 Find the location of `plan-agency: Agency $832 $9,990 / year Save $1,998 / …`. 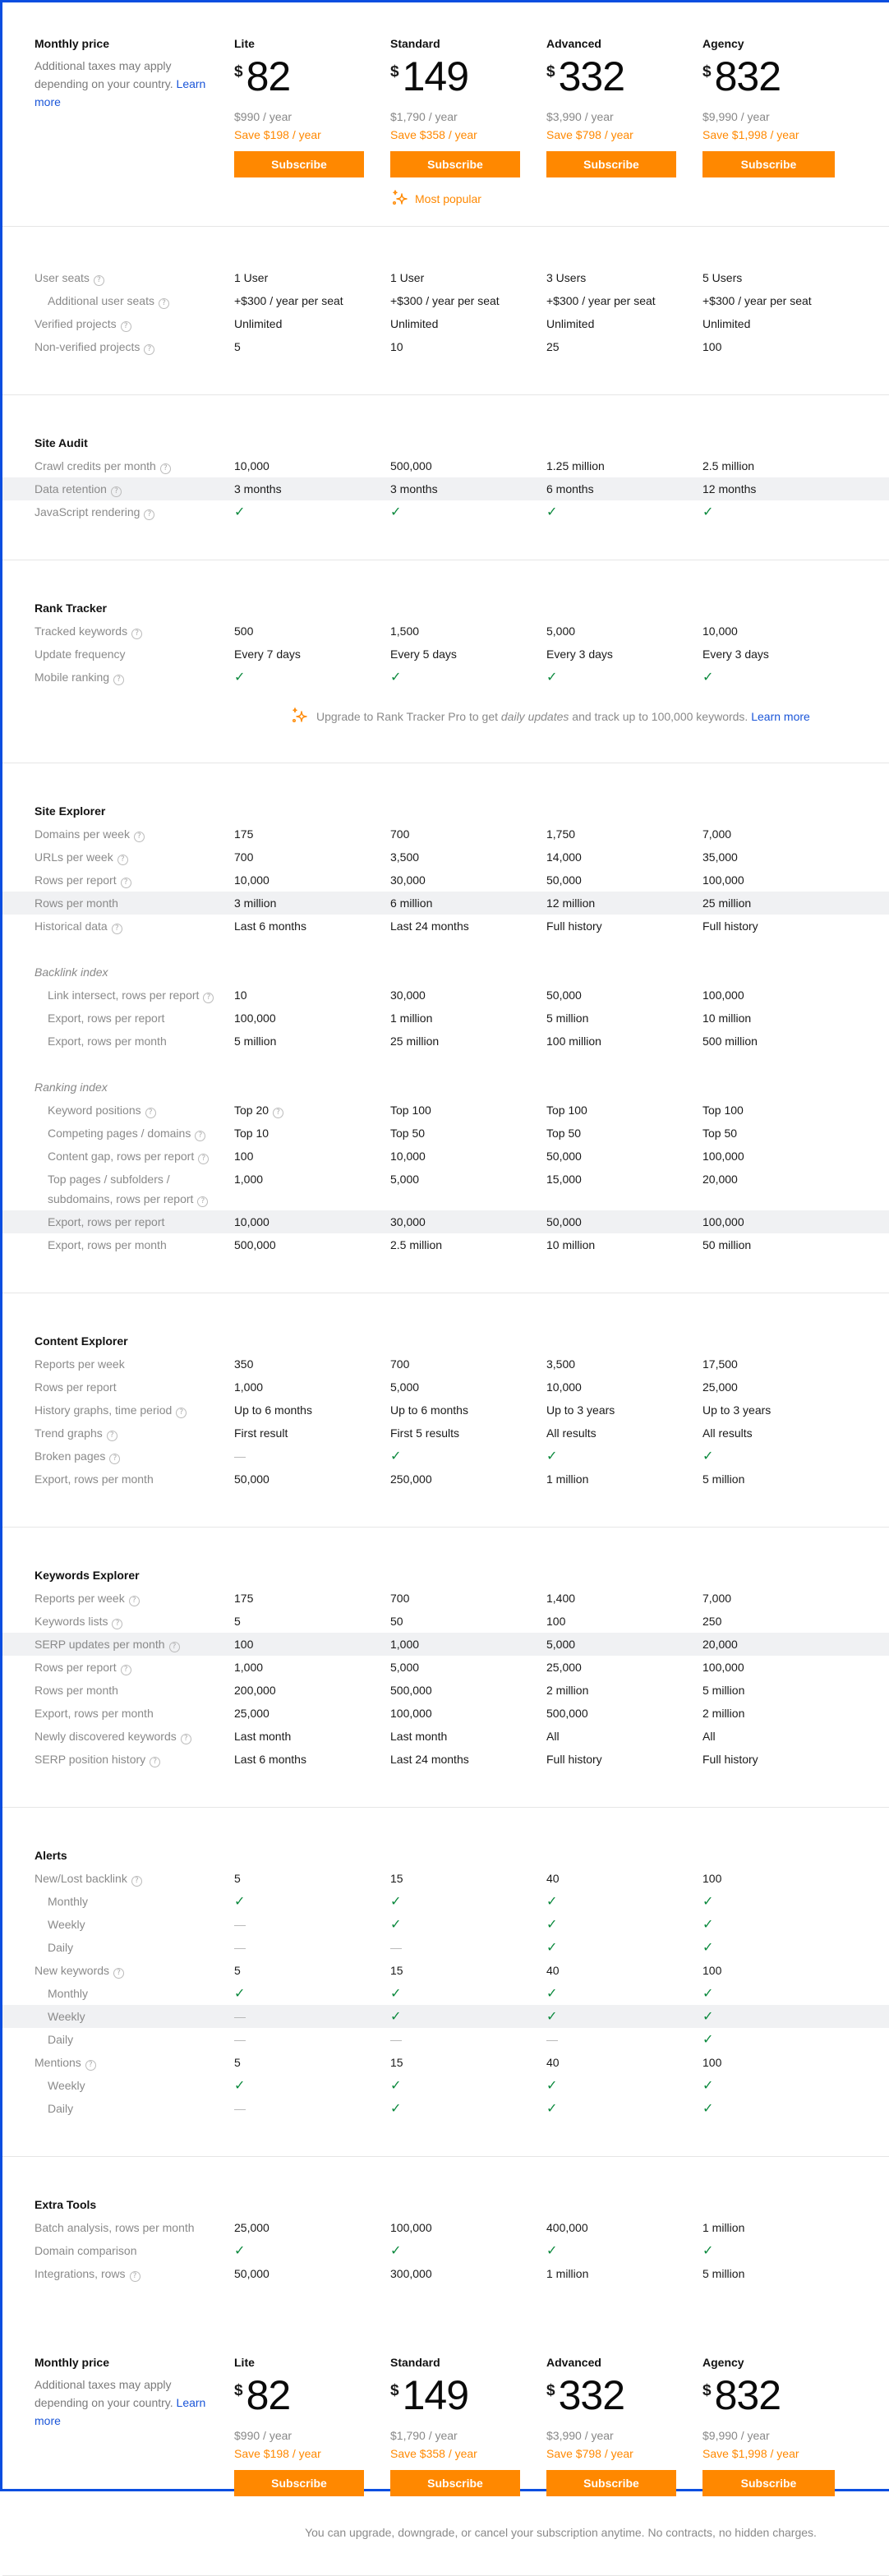

plan-agency: Agency $832 $9,990 / year Save $1,998 / … is located at coordinates (780, 106).